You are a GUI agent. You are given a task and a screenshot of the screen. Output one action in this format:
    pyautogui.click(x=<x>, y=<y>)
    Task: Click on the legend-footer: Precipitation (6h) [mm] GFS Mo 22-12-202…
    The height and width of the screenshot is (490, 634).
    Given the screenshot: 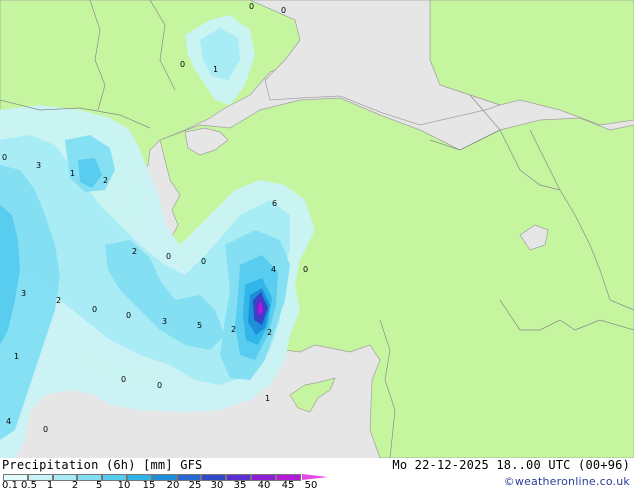 What is the action you would take?
    pyautogui.click(x=317, y=474)
    